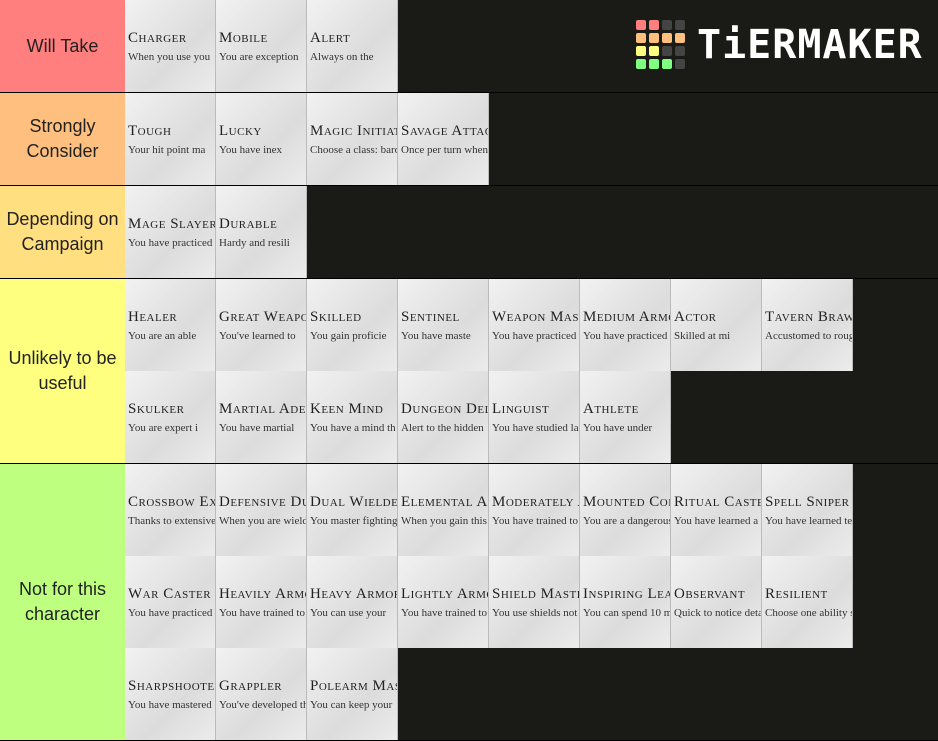  Describe the element at coordinates (336, 317) in the screenshot. I see `card-title: Skilled` at that location.